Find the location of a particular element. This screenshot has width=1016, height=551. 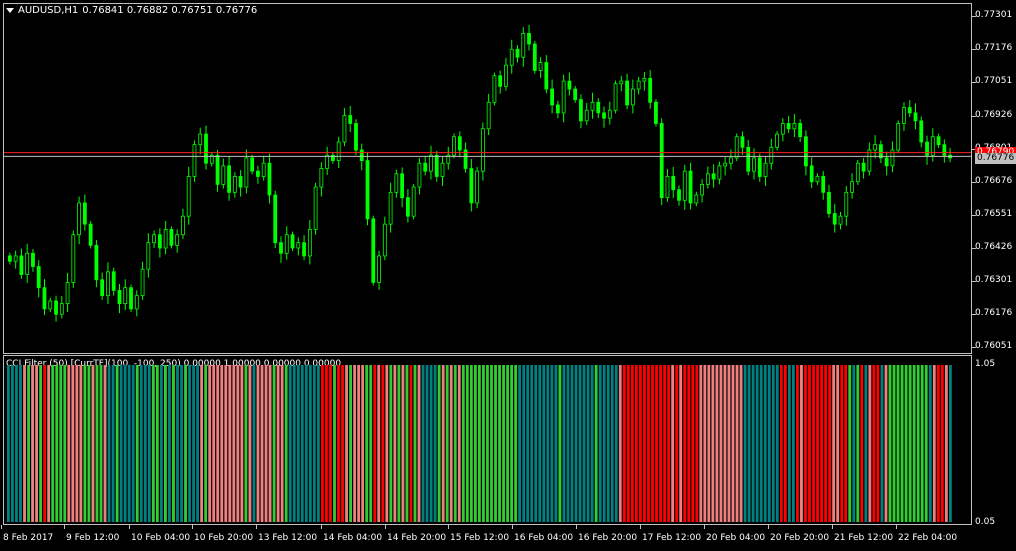

price-tick-label: 0.76426 is located at coordinates (994, 247).